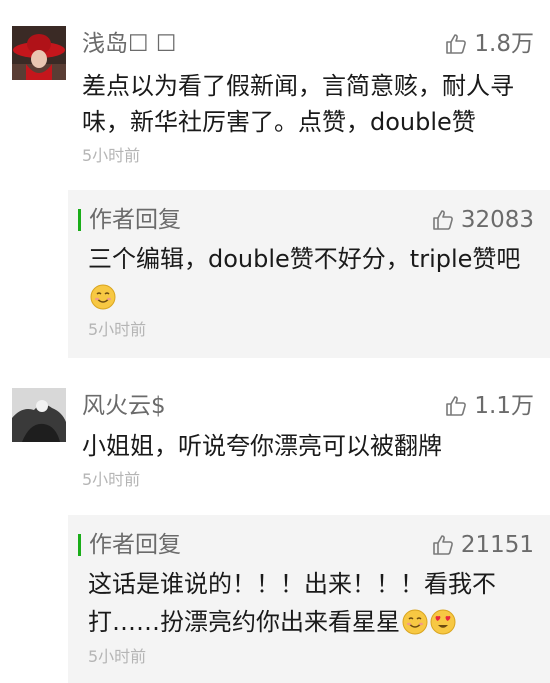  I want to click on comment-like-button: 1.1万, so click(489, 406).